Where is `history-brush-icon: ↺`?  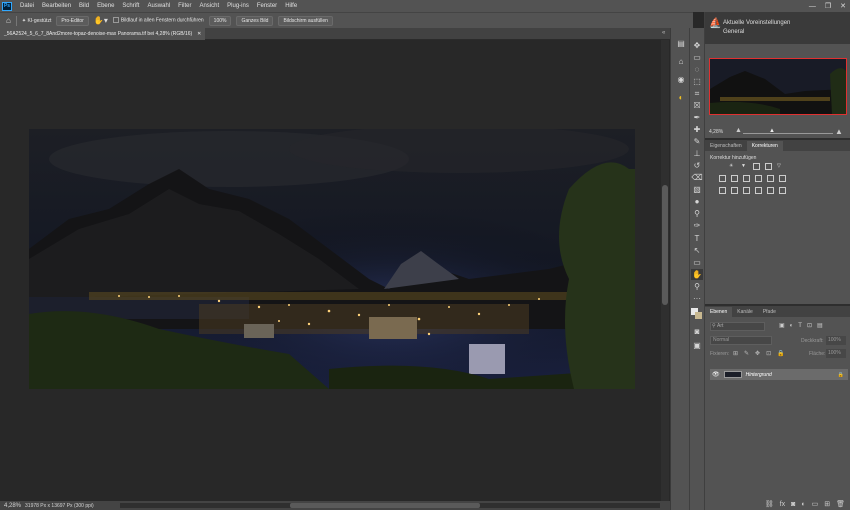 history-brush-icon: ↺ is located at coordinates (697, 165).